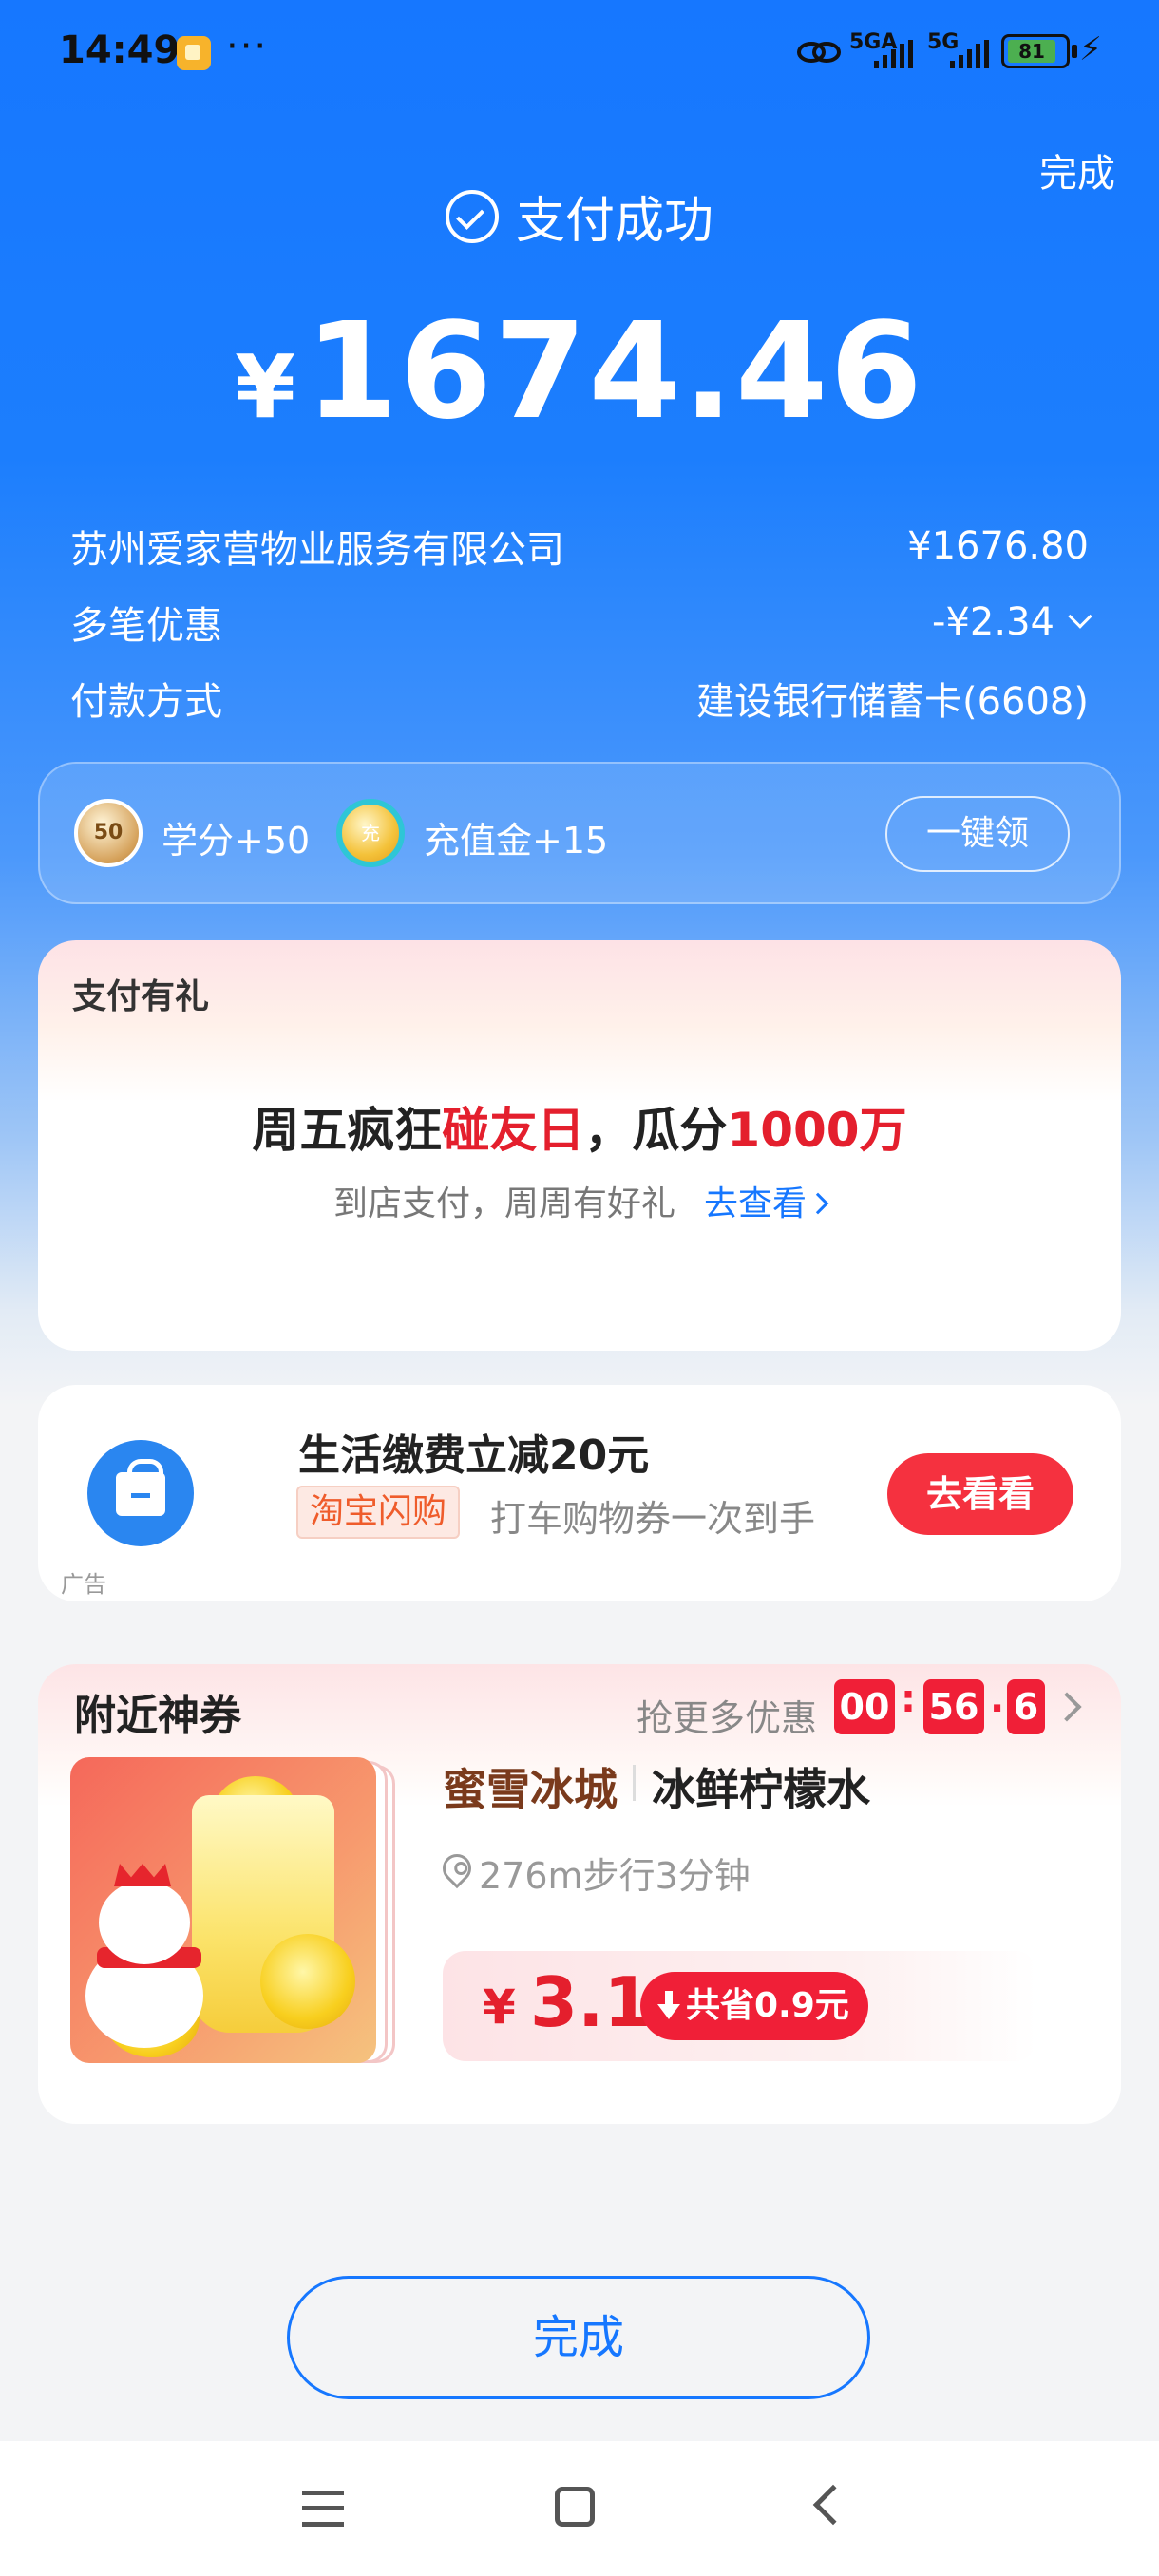 The width and height of the screenshot is (1159, 2576). I want to click on gift-headline: 周五疯狂碰友日，瓜分1000万, so click(579, 1126).